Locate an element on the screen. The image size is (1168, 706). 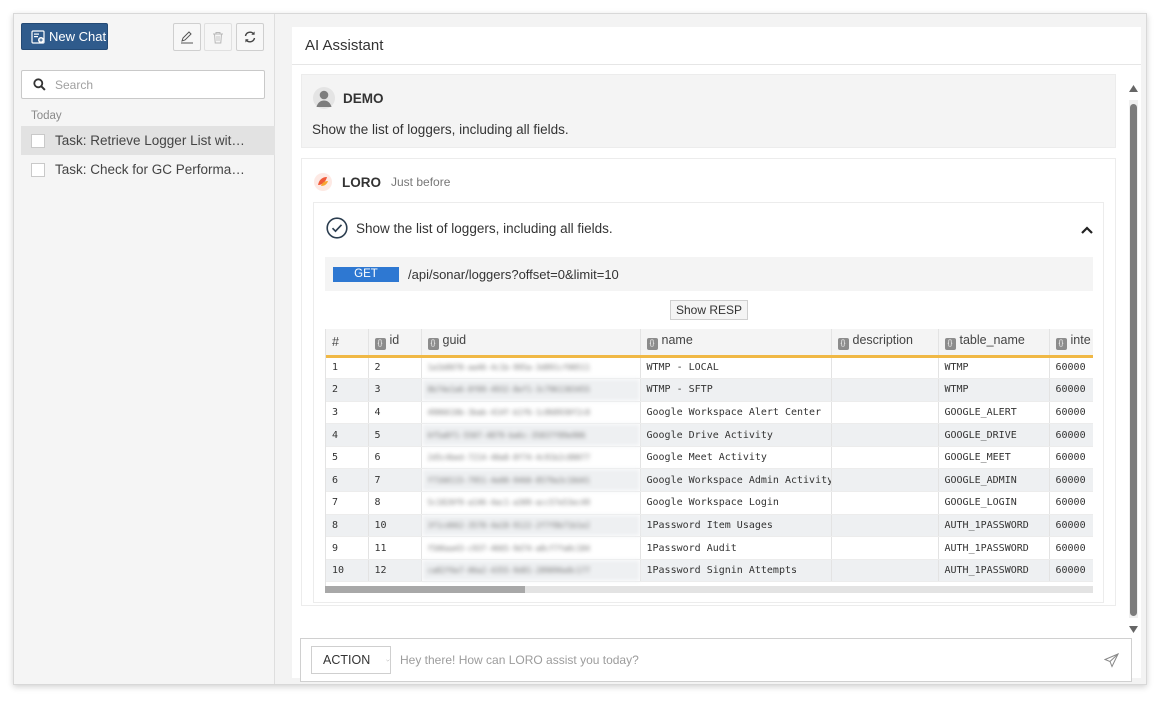
chat-input is located at coordinates (745, 660).